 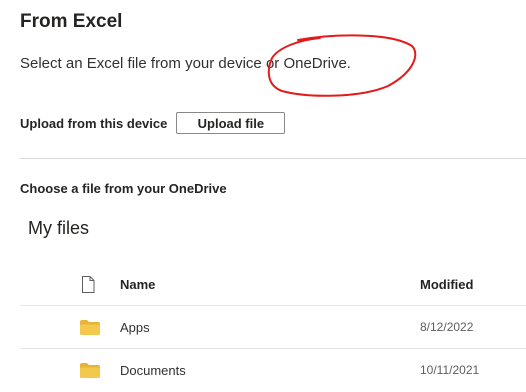 What do you see at coordinates (273, 158) in the screenshot?
I see `section-divider` at bounding box center [273, 158].